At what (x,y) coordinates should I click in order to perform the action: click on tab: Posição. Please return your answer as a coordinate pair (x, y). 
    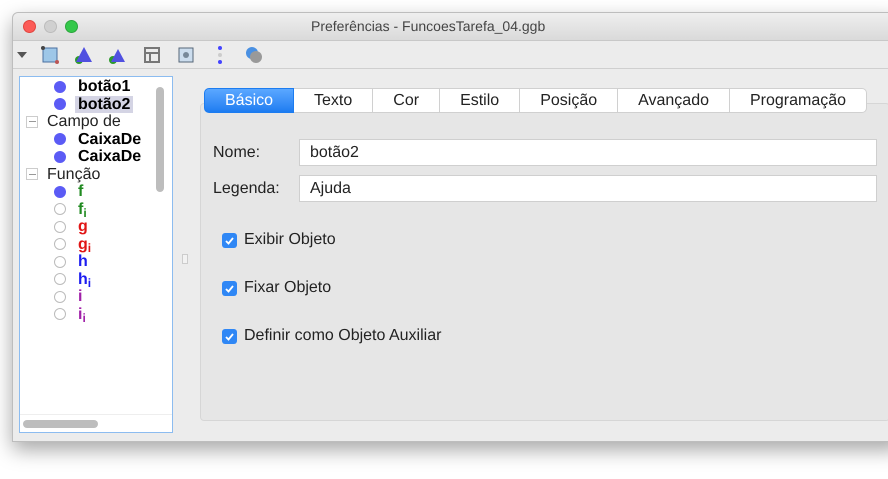
    Looking at the image, I should click on (569, 100).